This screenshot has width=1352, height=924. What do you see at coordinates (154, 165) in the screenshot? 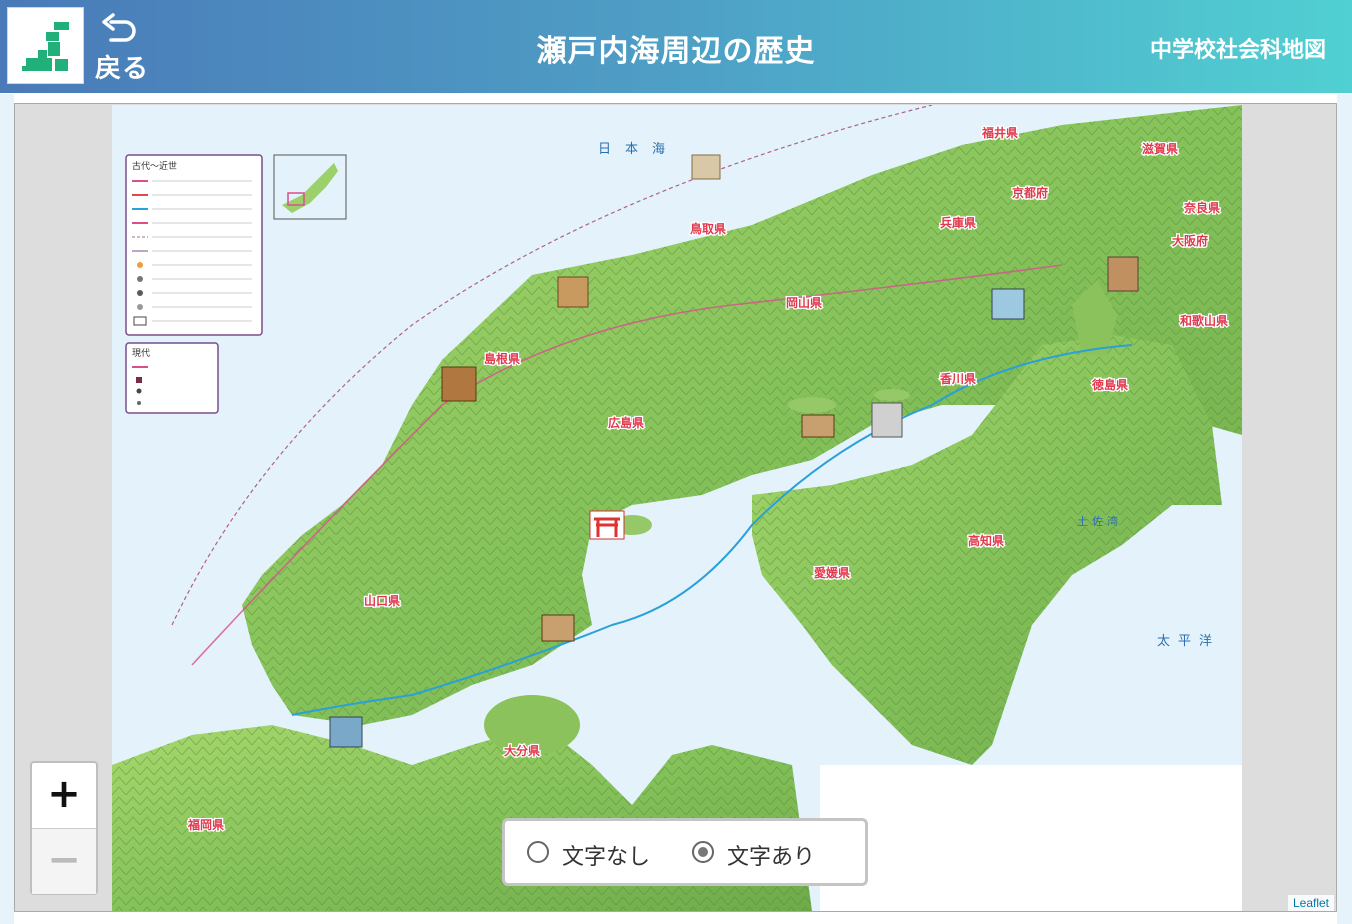
I see `legend-ancient-title: 古代～近世` at bounding box center [154, 165].